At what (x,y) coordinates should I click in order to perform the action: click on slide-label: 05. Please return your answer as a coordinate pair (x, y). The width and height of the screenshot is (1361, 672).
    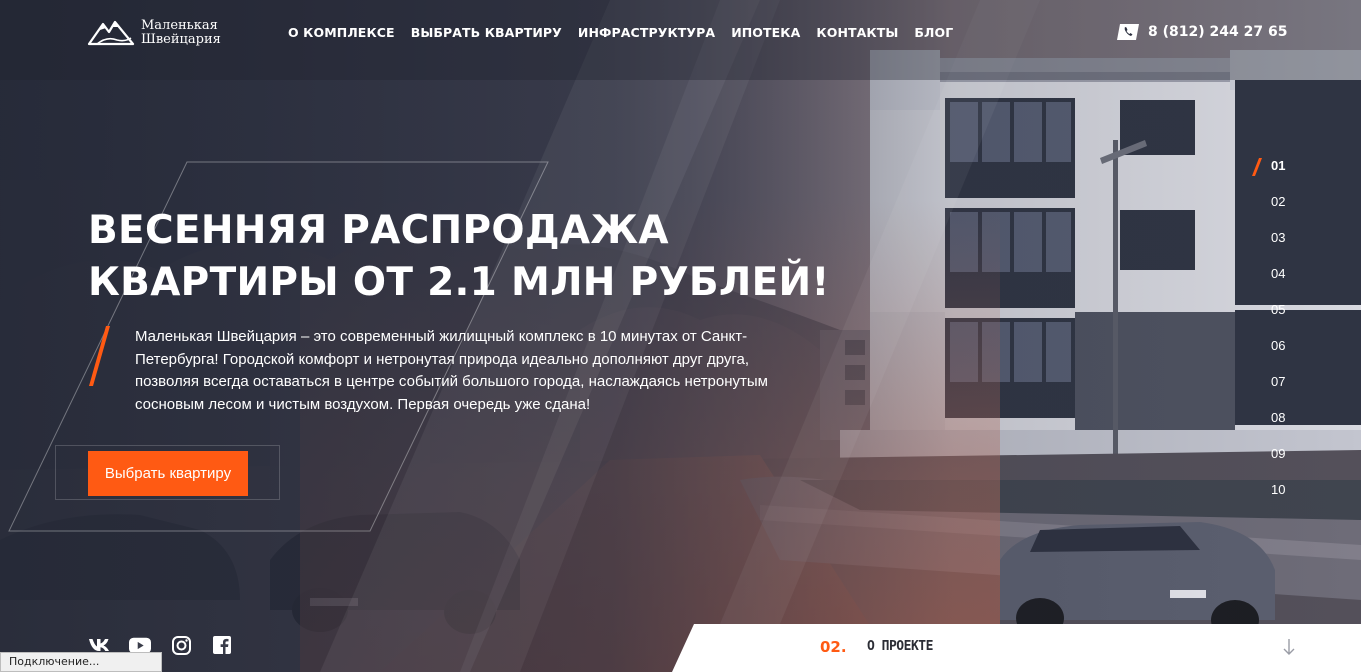
    Looking at the image, I should click on (1278, 309).